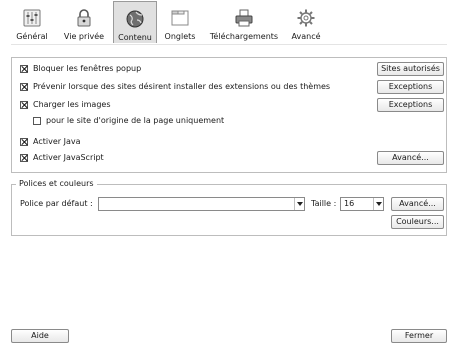 The height and width of the screenshot is (343, 456). What do you see at coordinates (37, 121) in the screenshot?
I see `origin-site-only-checkbox` at bounding box center [37, 121].